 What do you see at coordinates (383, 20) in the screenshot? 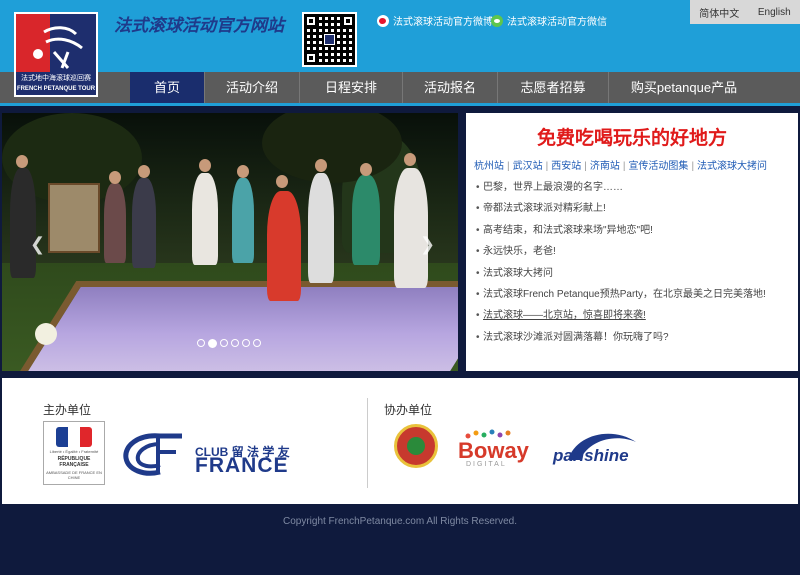
I see `weibo-icon` at bounding box center [383, 20].